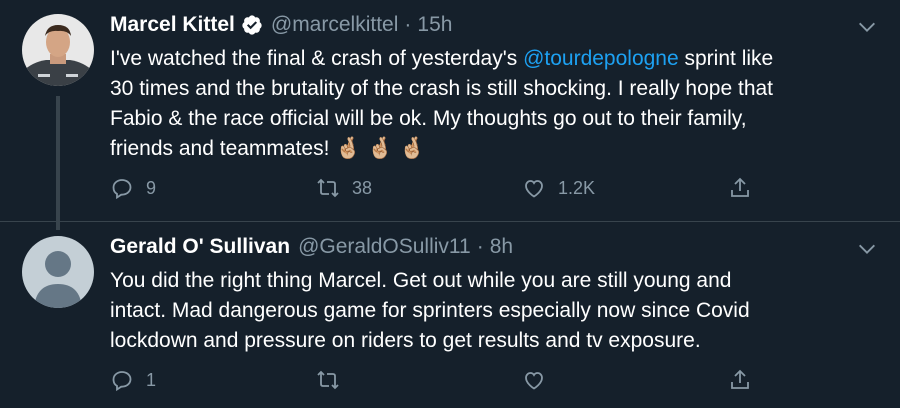  I want to click on avatar-gerald, so click(58, 272).